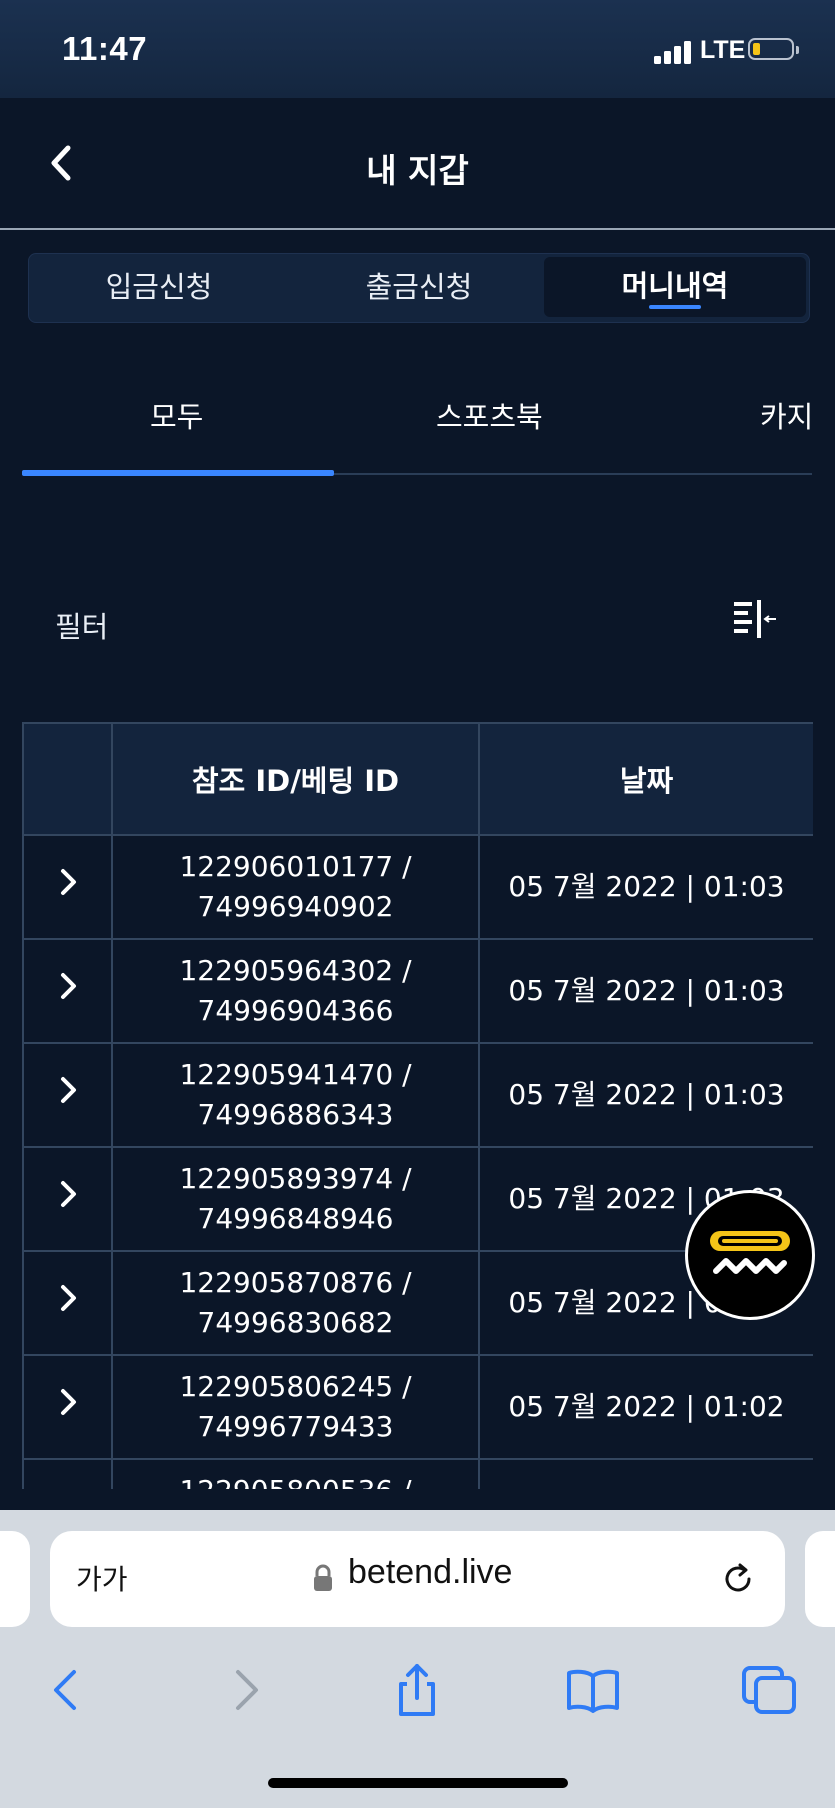 The width and height of the screenshot is (835, 1808). I want to click on url-text: betend.live, so click(430, 1572).